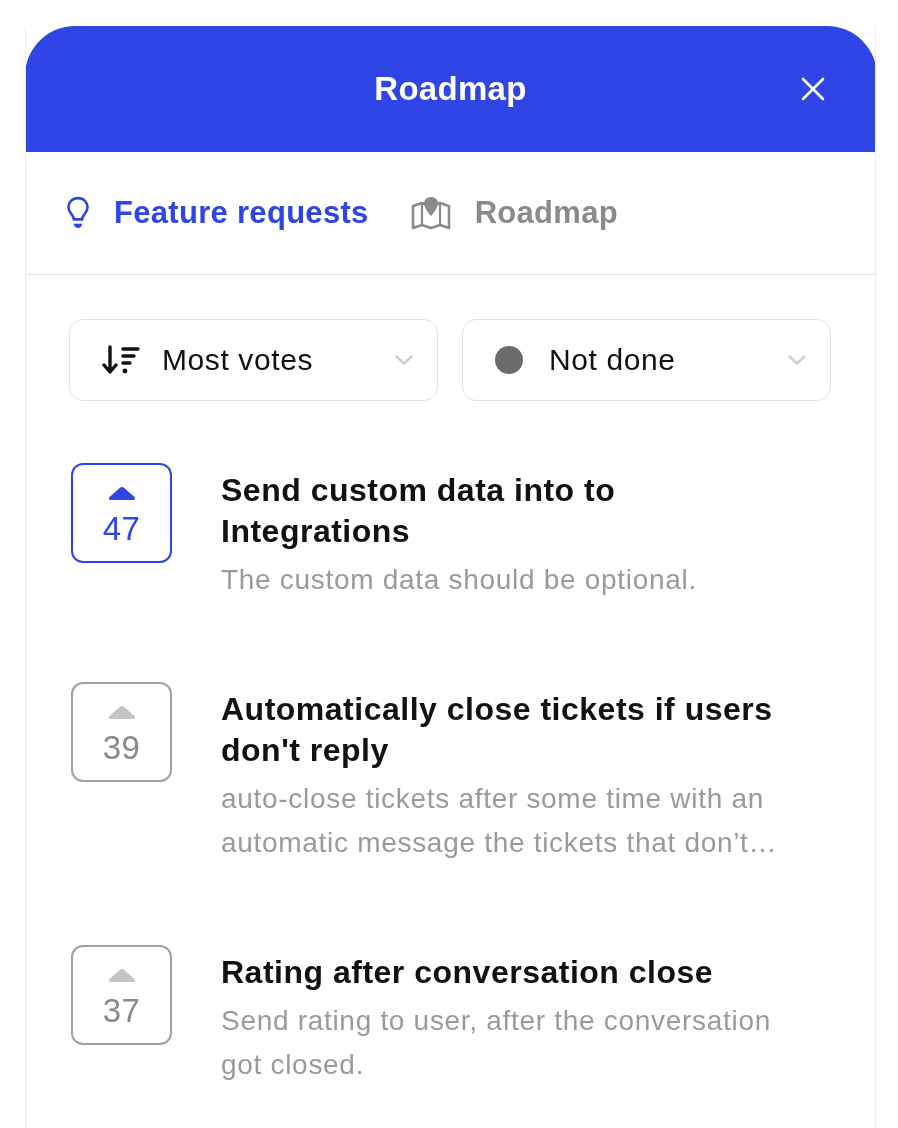 This screenshot has width=898, height=1128. Describe the element at coordinates (121, 513) in the screenshot. I see `upvote-button: 47` at that location.